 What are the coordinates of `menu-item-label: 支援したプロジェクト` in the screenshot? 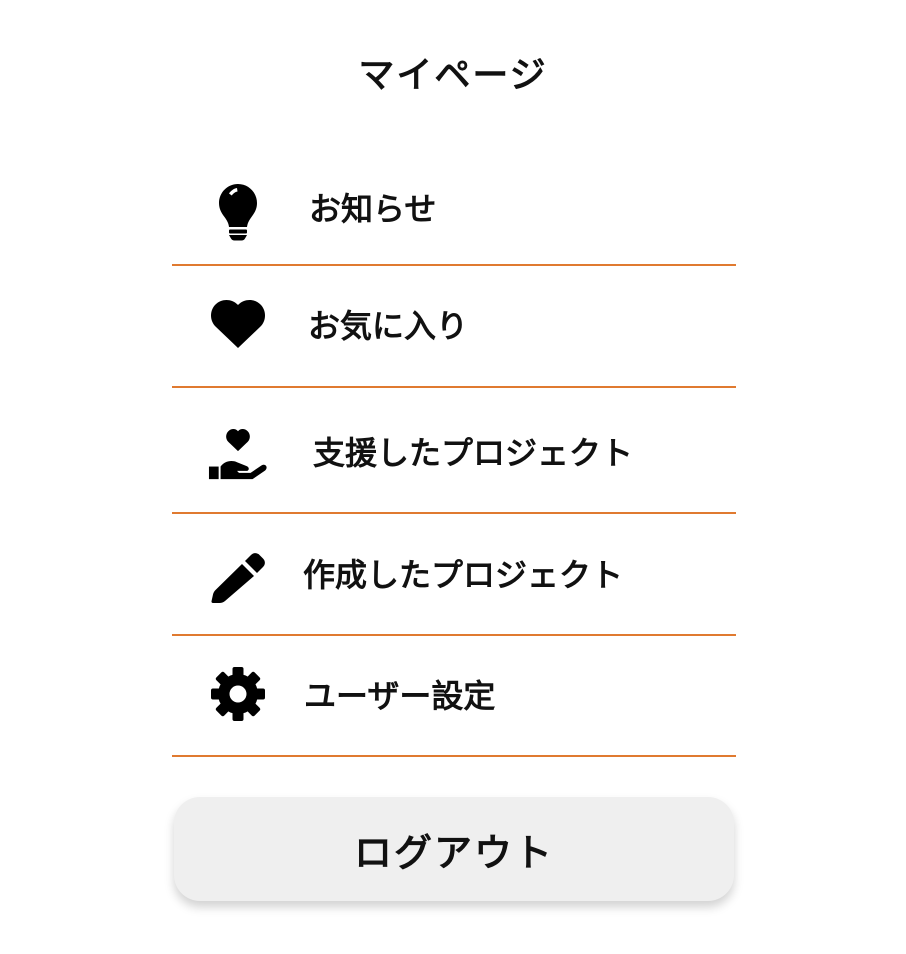 It's located at (473, 453).